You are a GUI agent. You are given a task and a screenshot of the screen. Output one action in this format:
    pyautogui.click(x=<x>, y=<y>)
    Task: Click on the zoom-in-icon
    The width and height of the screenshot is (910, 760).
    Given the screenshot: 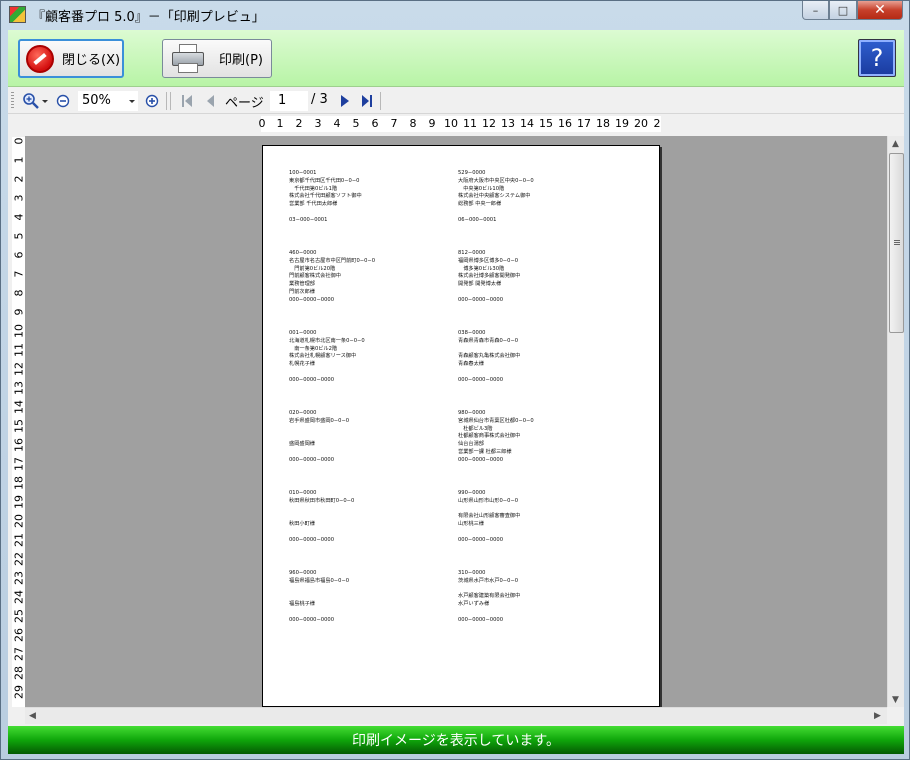 What is the action you would take?
    pyautogui.click(x=152, y=101)
    